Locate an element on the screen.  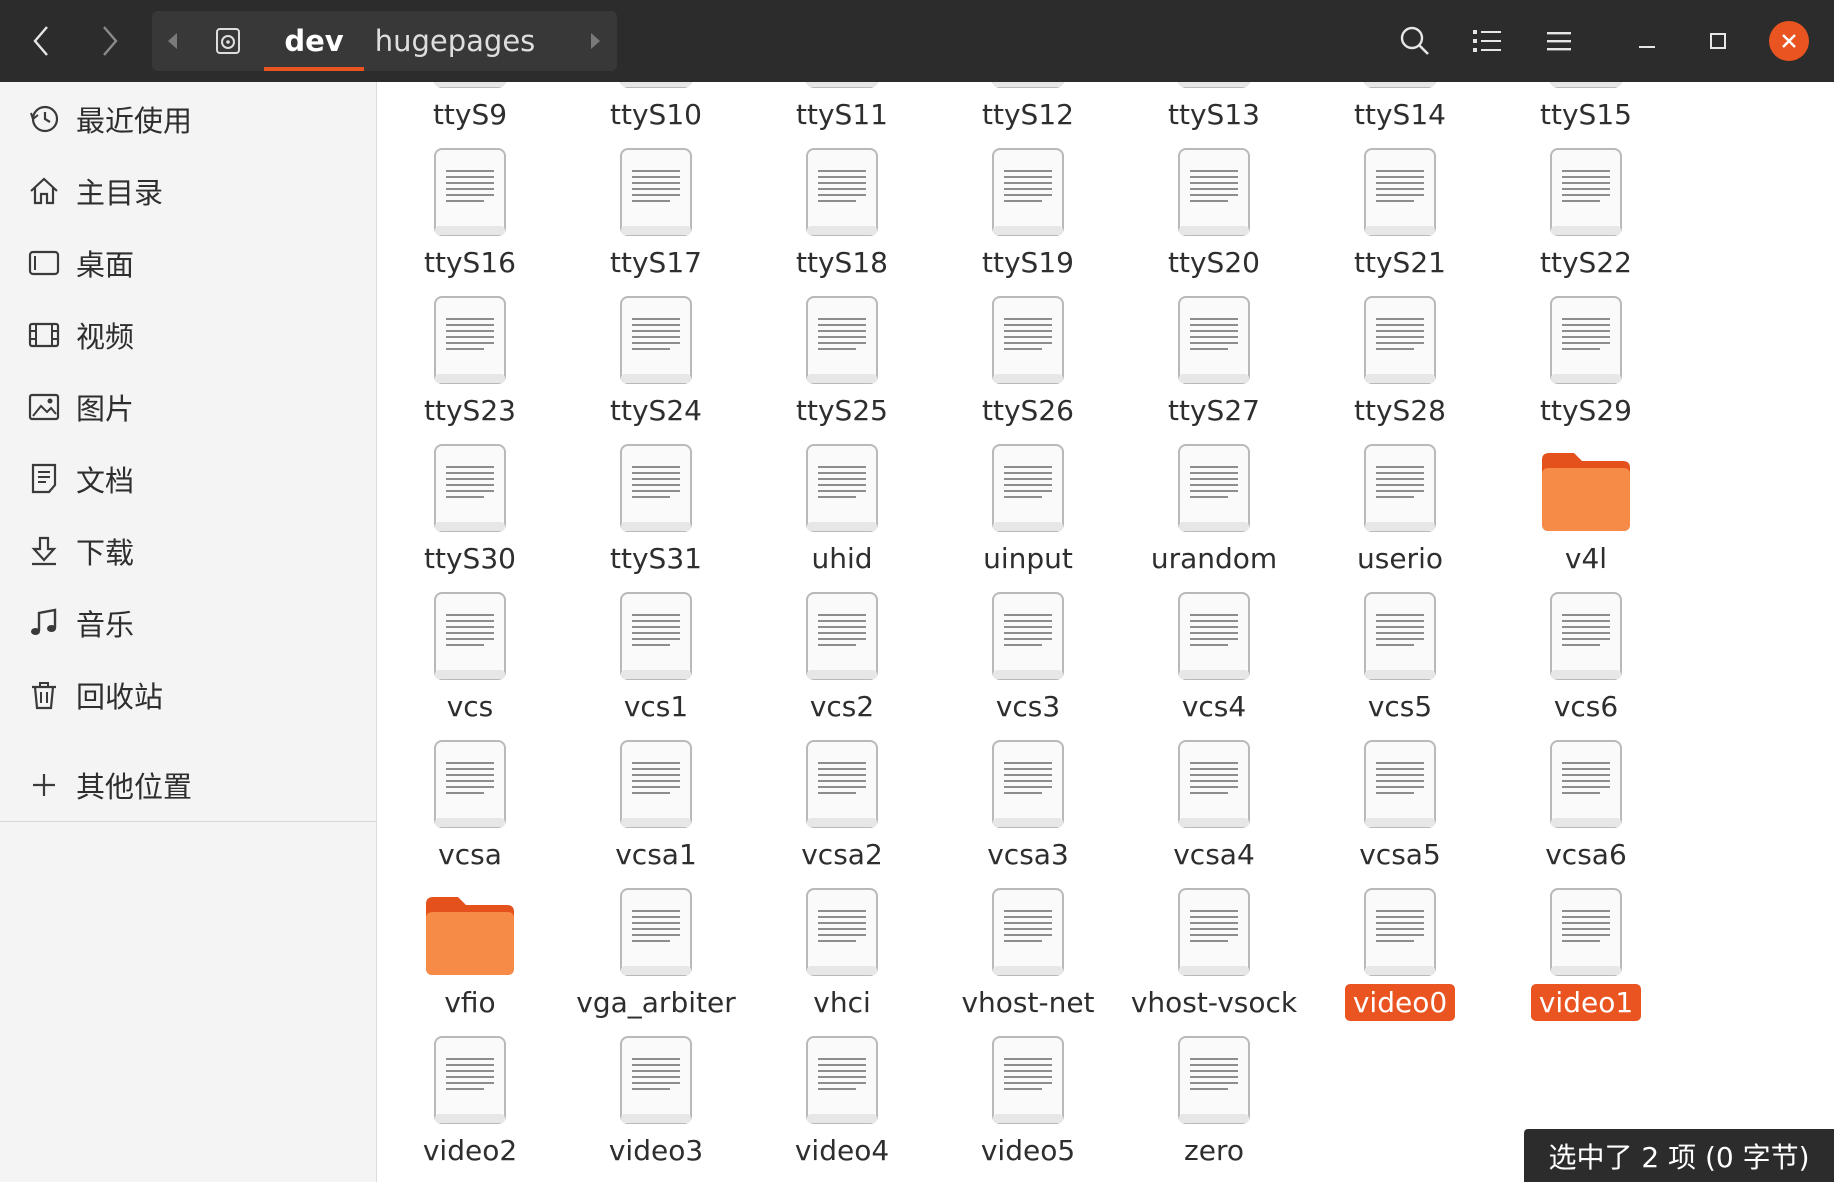
file-item: vcs3 is located at coordinates (1028, 657).